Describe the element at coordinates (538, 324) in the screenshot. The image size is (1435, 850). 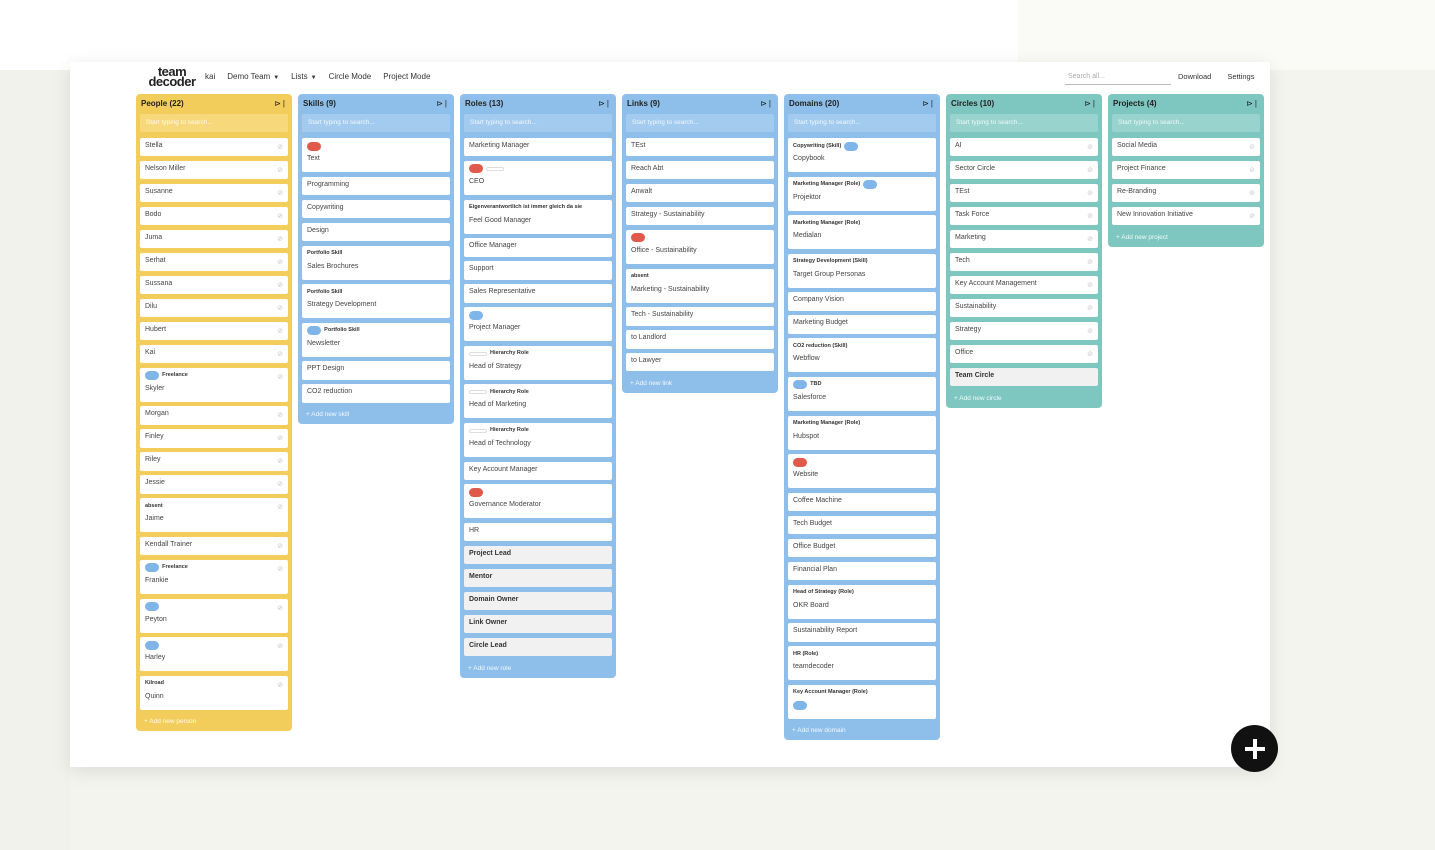
I see `role-card: Project Manager` at that location.